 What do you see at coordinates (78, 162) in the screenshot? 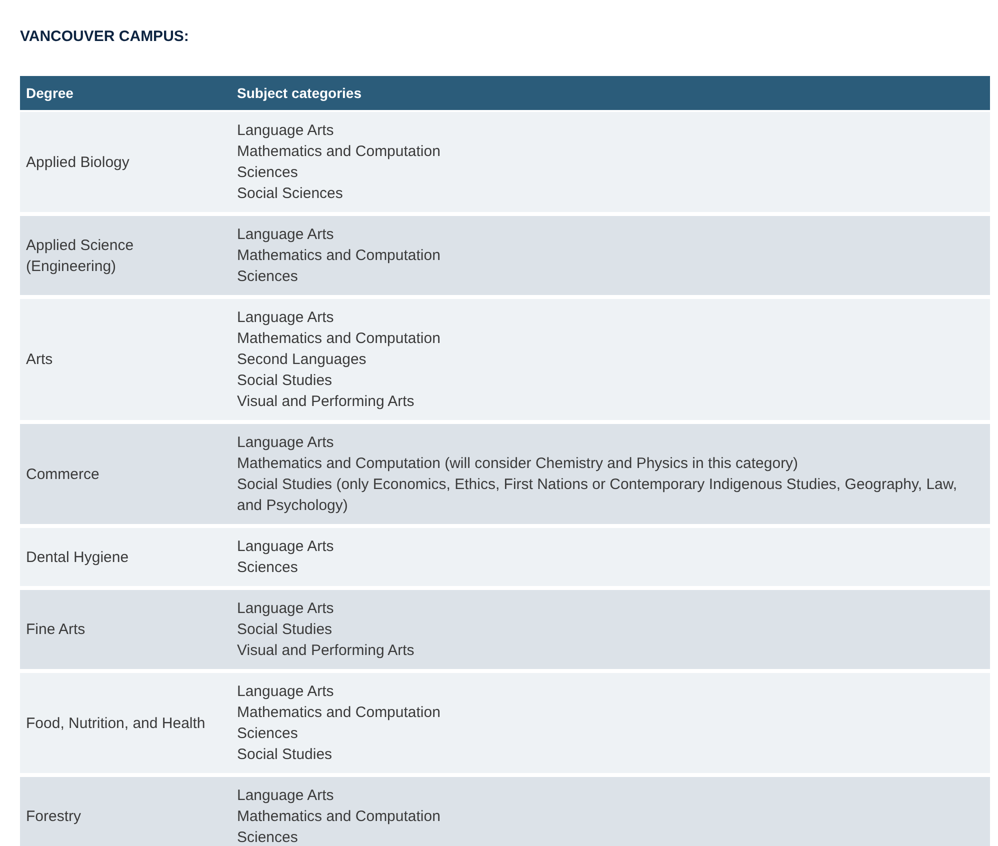
I see `degree-name: Applied Biology` at bounding box center [78, 162].